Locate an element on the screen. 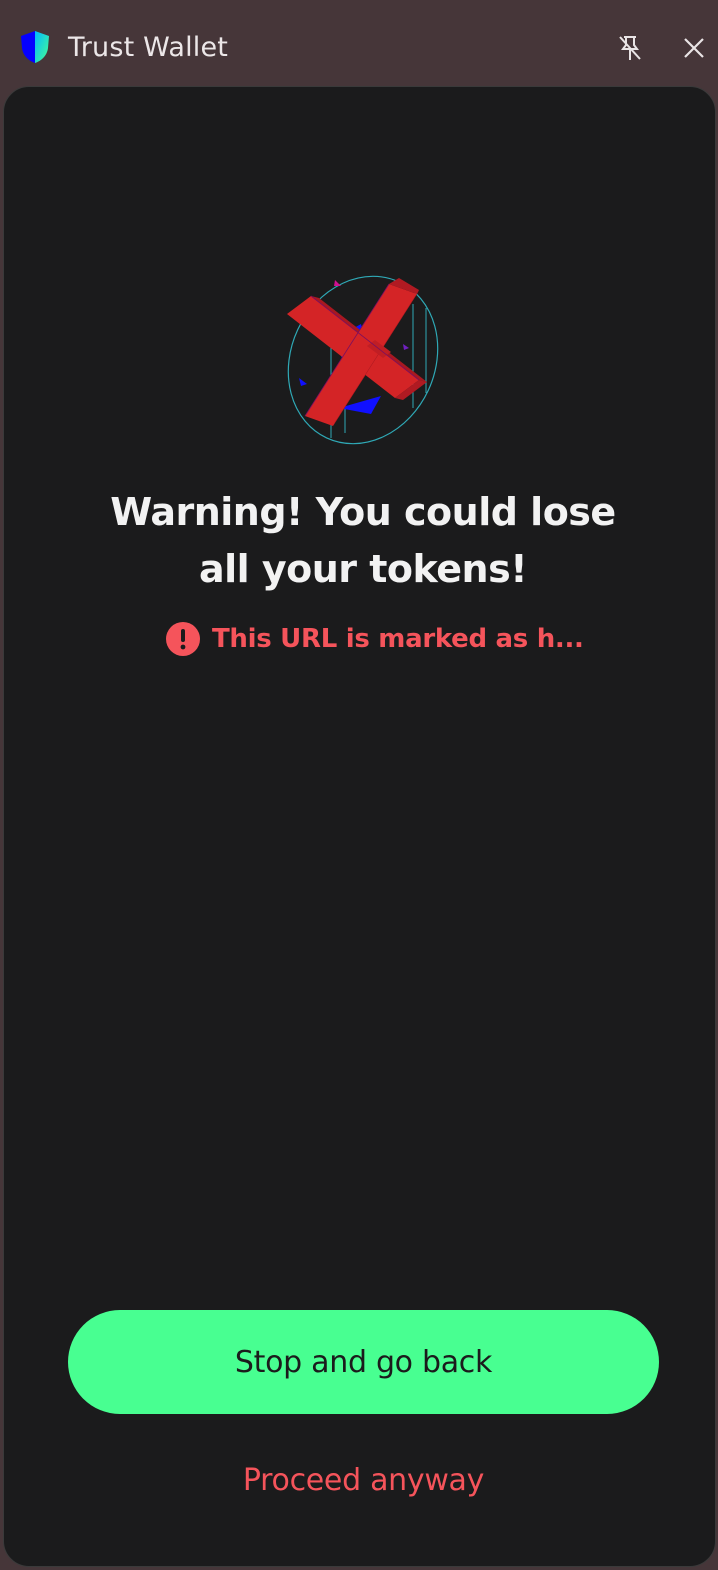 This screenshot has height=1570, width=718. stop-and-go-back-button: Stop and go back is located at coordinates (363, 1362).